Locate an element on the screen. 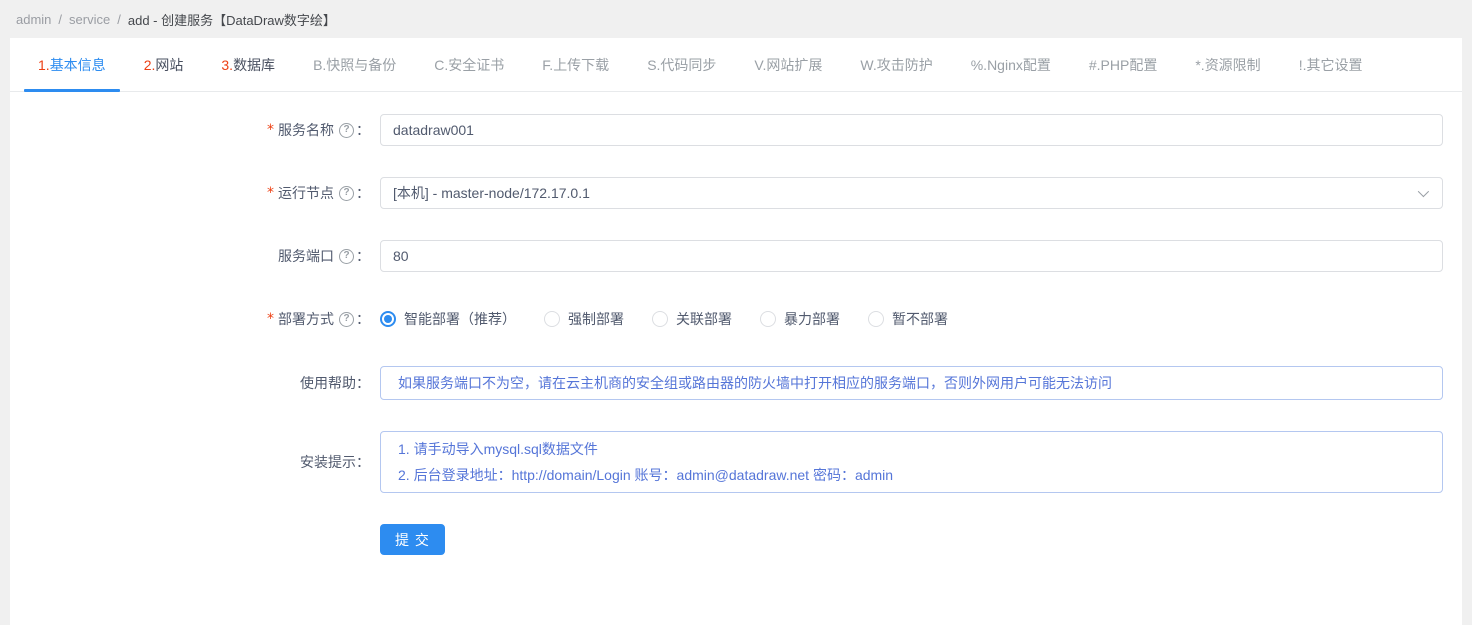  tab-label: 安全证书 is located at coordinates (476, 64).